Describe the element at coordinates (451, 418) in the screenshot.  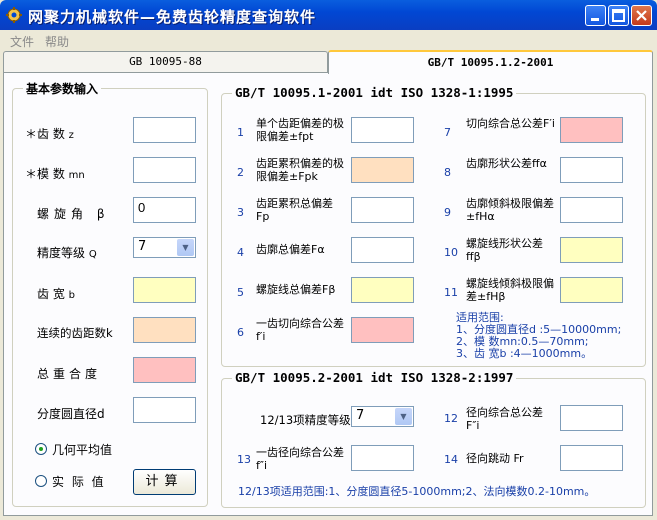
I see `item-number: 12` at that location.